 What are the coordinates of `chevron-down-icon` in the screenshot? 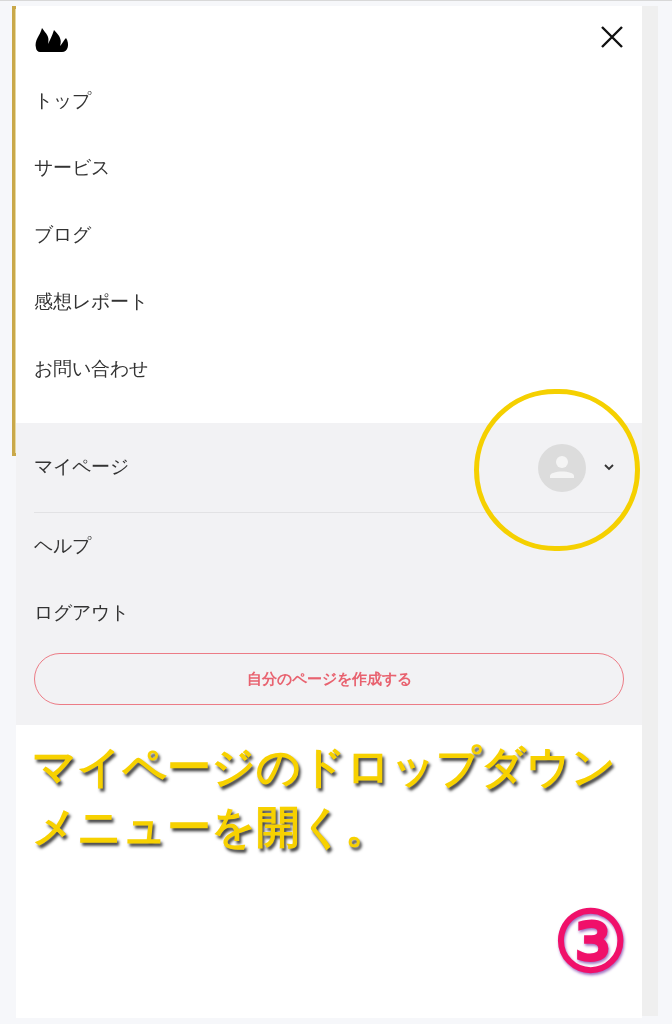 It's located at (609, 467).